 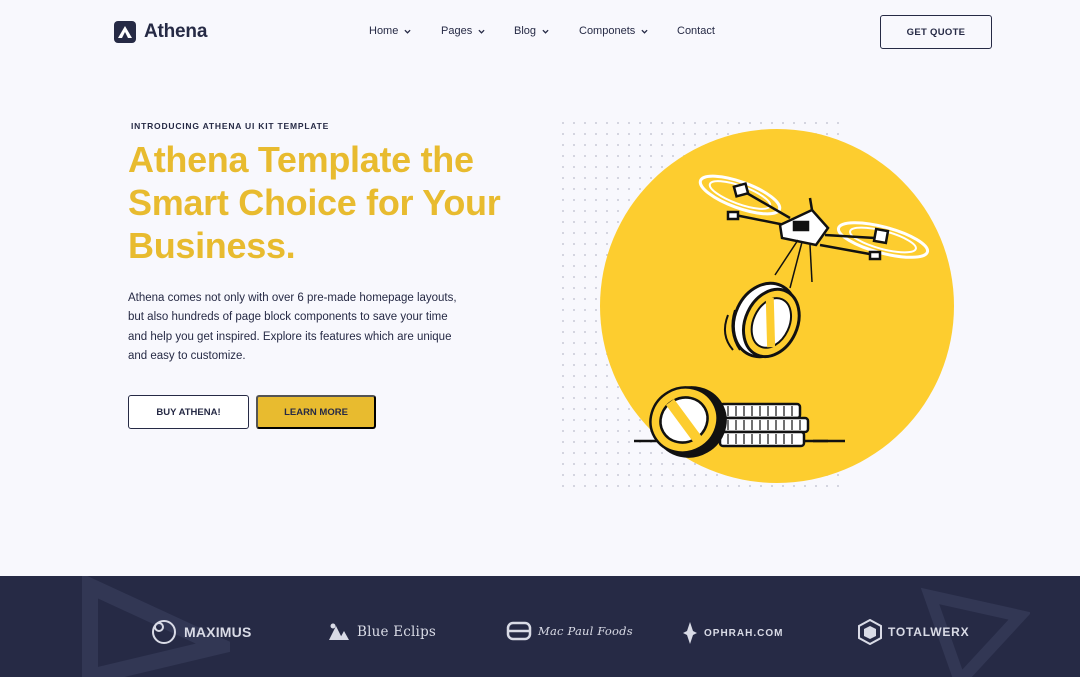 What do you see at coordinates (585, 631) in the screenshot?
I see `brand-name: Mac Paul Foods` at bounding box center [585, 631].